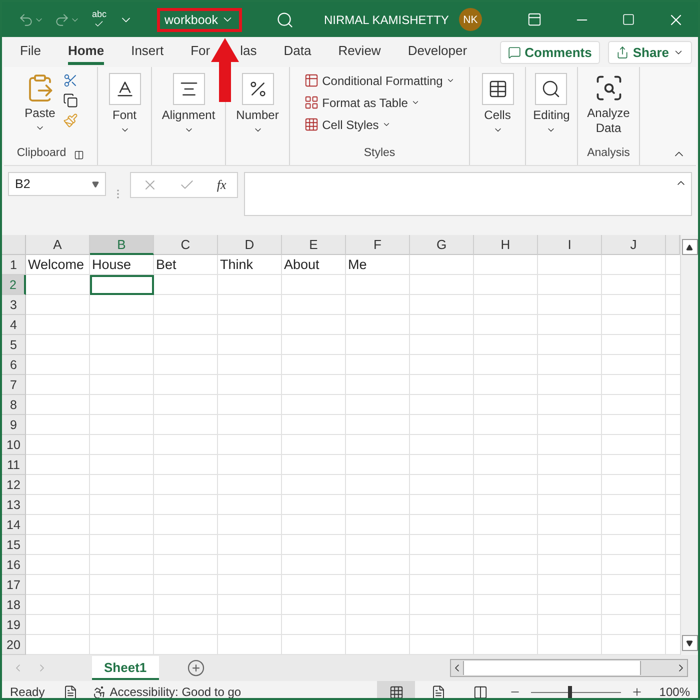 The width and height of the screenshot is (700, 700). What do you see at coordinates (14, 645) in the screenshot?
I see `row-header: 20` at bounding box center [14, 645].